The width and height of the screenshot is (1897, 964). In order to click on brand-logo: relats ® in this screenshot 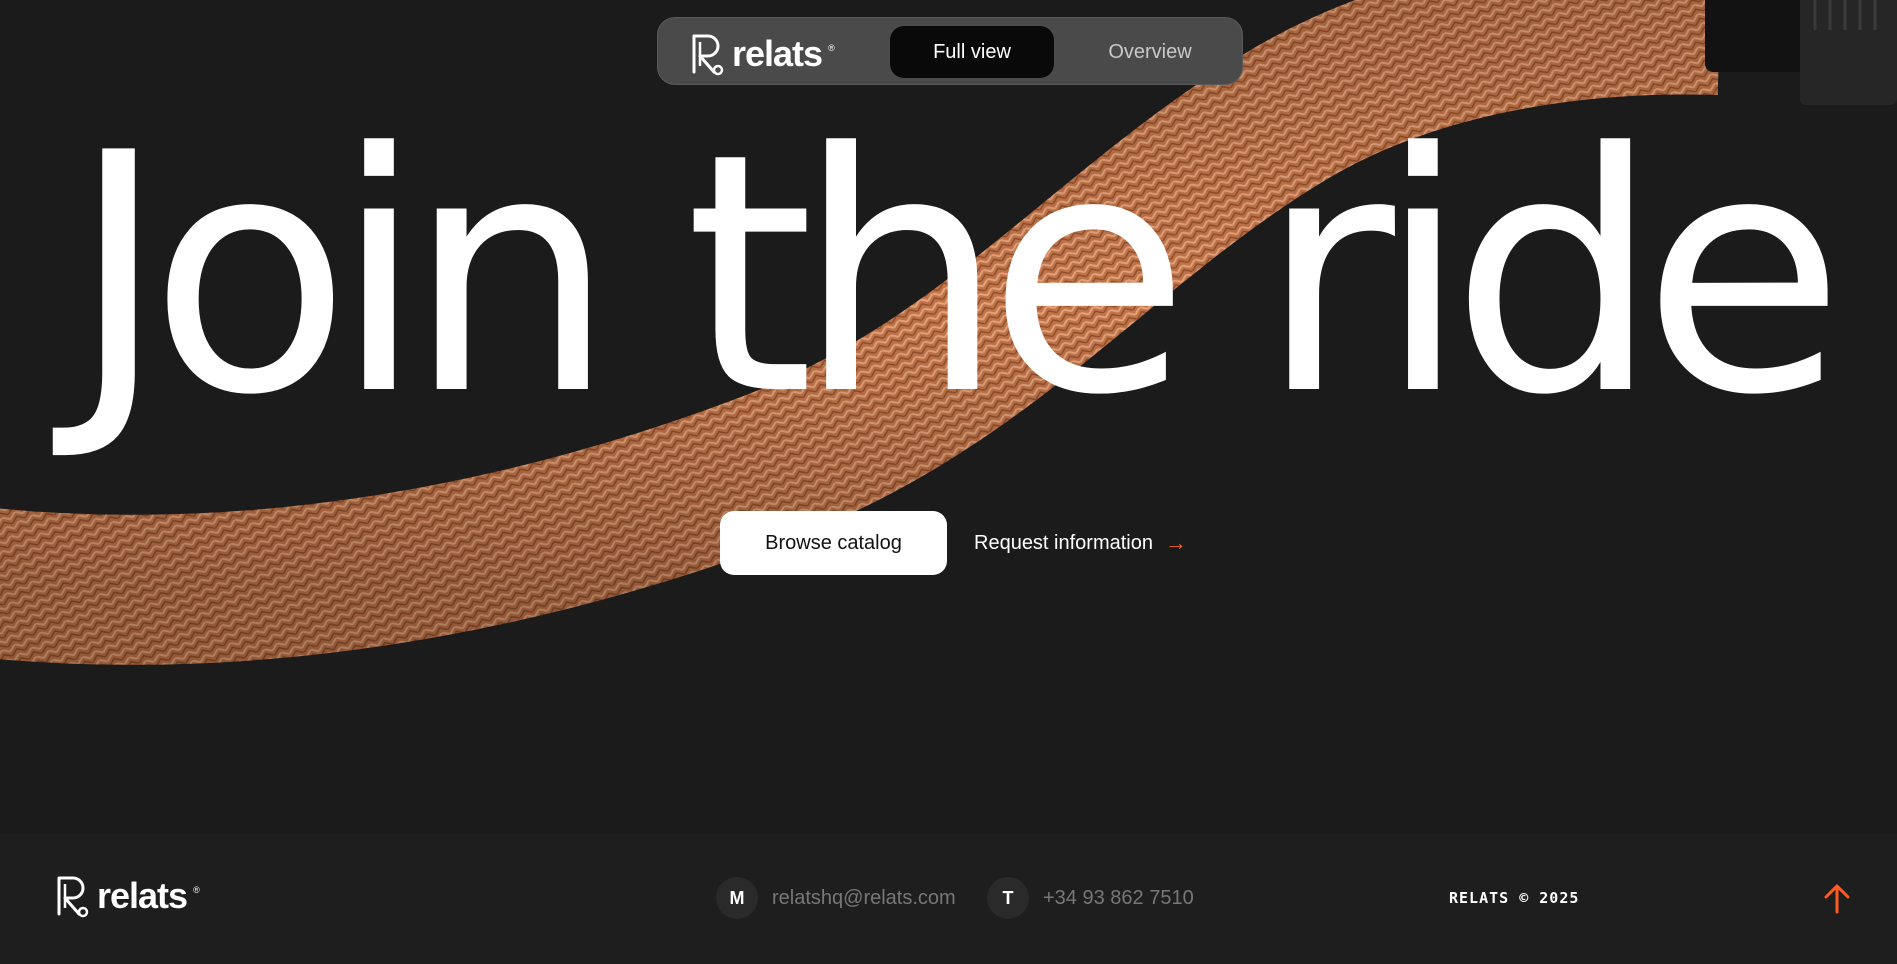, I will do `click(761, 54)`.